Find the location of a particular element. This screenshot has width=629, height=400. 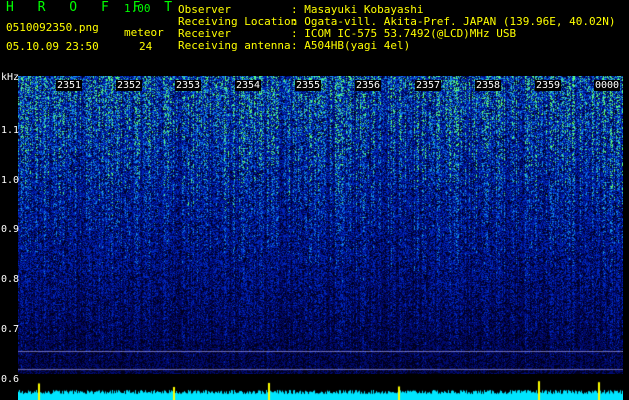

time-tick-label: 2356 is located at coordinates (368, 85).